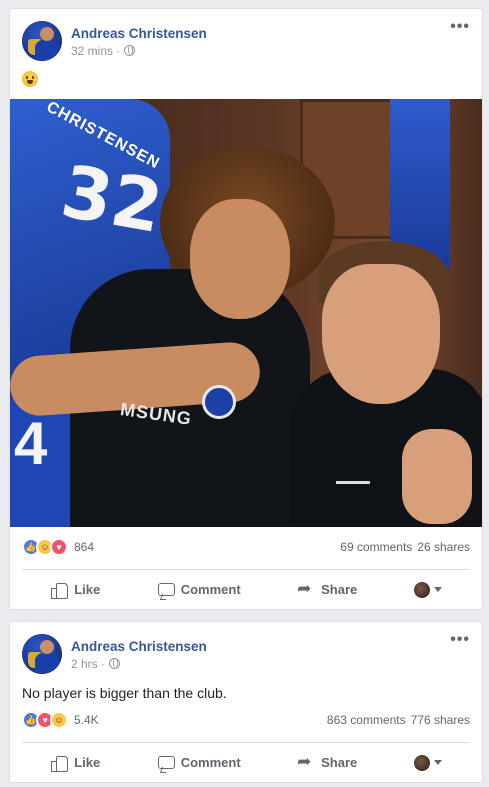  Describe the element at coordinates (92, 51) in the screenshot. I see `post-timestamp: 32 mins` at that location.